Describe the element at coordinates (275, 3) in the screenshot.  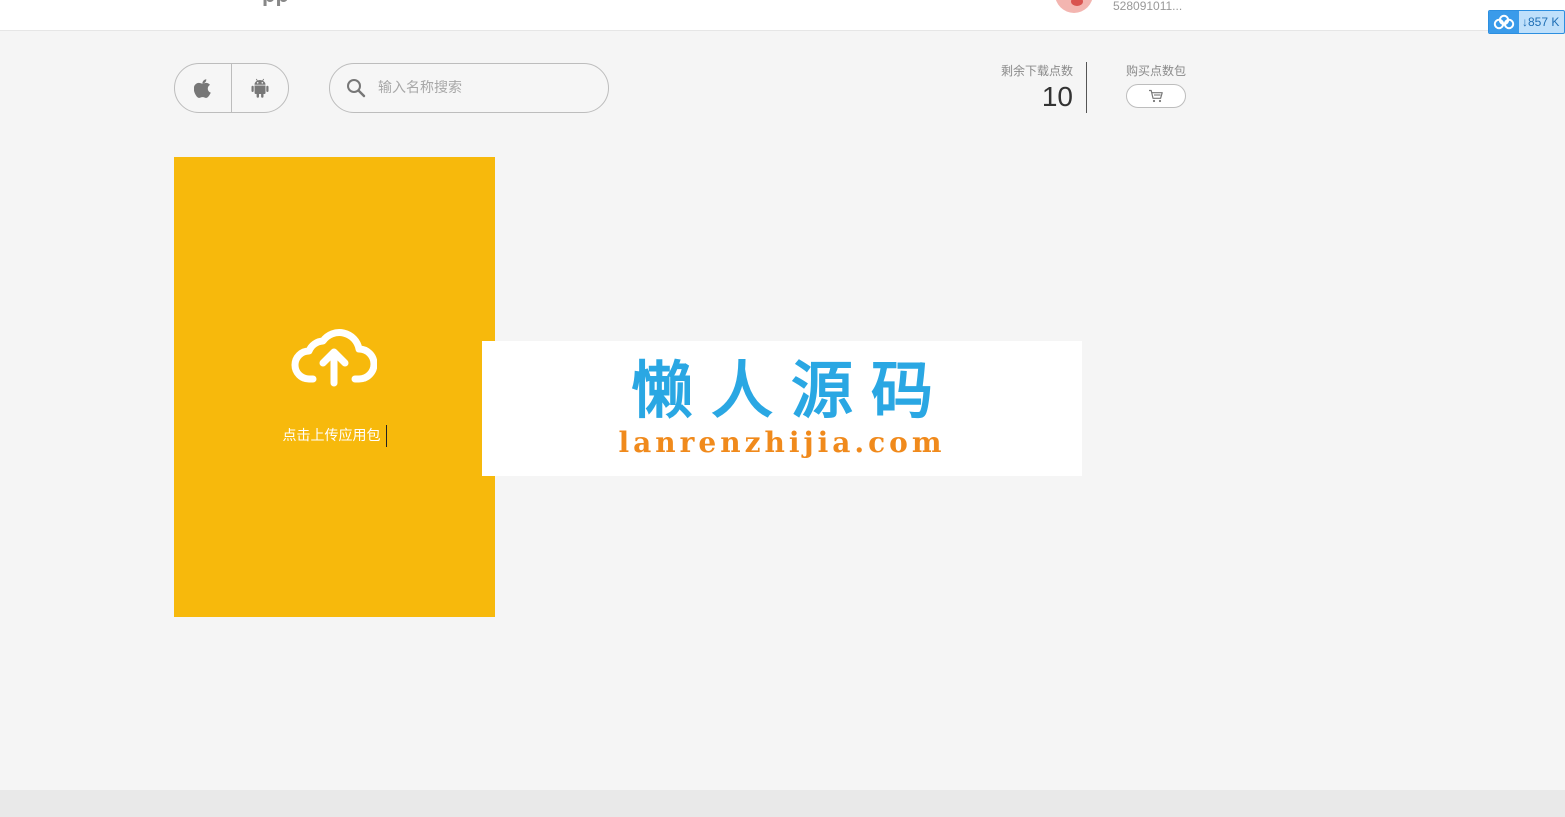
I see `site-logo: pp` at that location.